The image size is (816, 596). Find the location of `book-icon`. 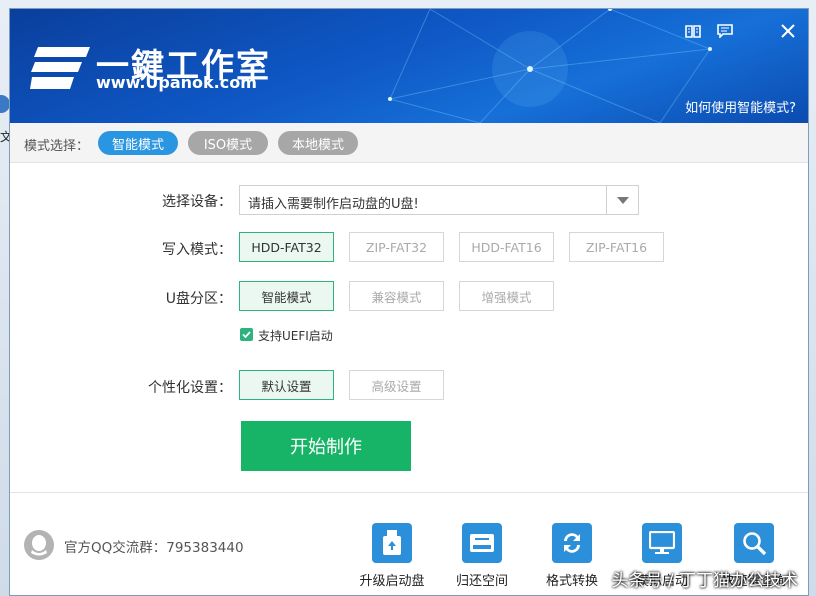

book-icon is located at coordinates (693, 31).